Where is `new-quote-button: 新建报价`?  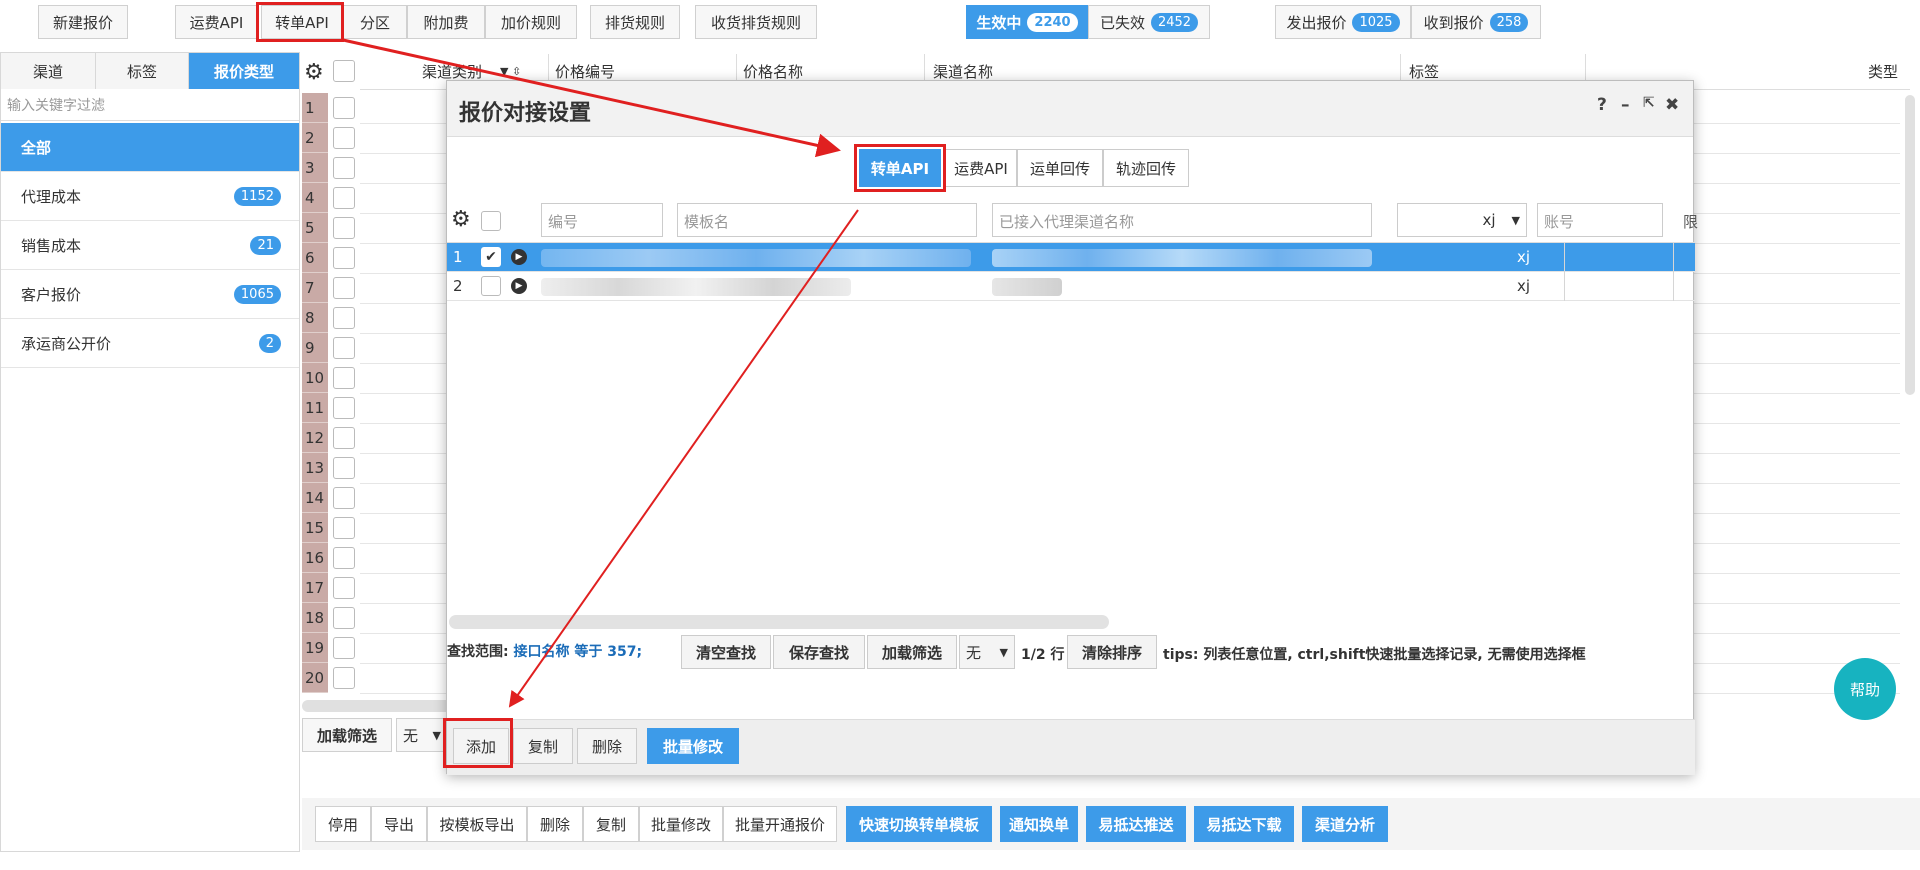
new-quote-button: 新建报价 is located at coordinates (83, 22).